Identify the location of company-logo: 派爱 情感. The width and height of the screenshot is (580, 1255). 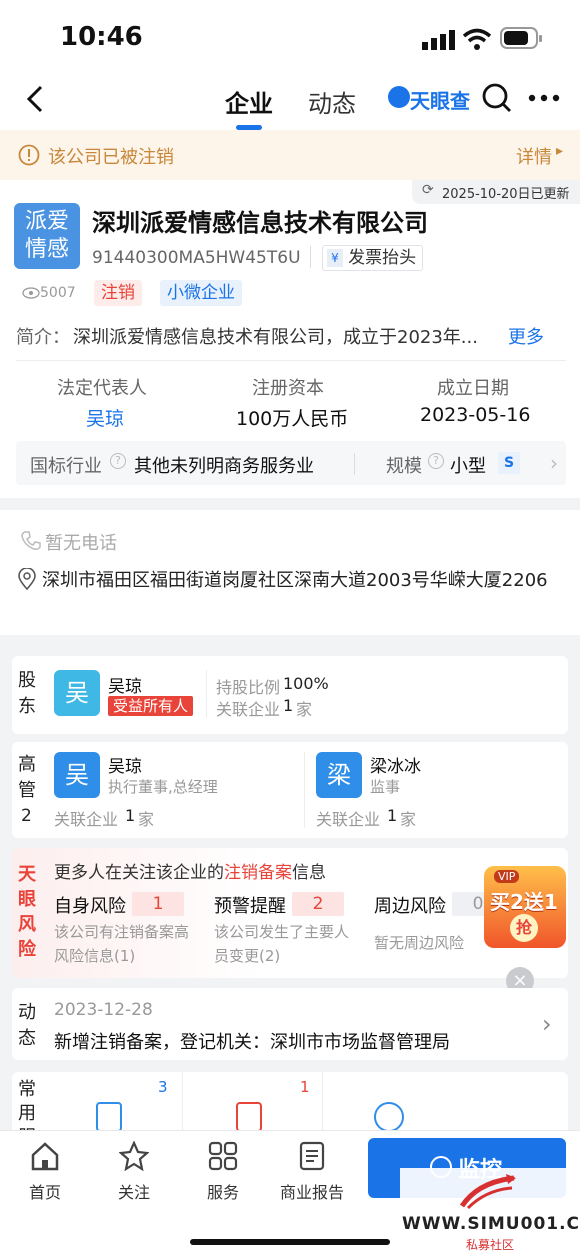
(47, 236).